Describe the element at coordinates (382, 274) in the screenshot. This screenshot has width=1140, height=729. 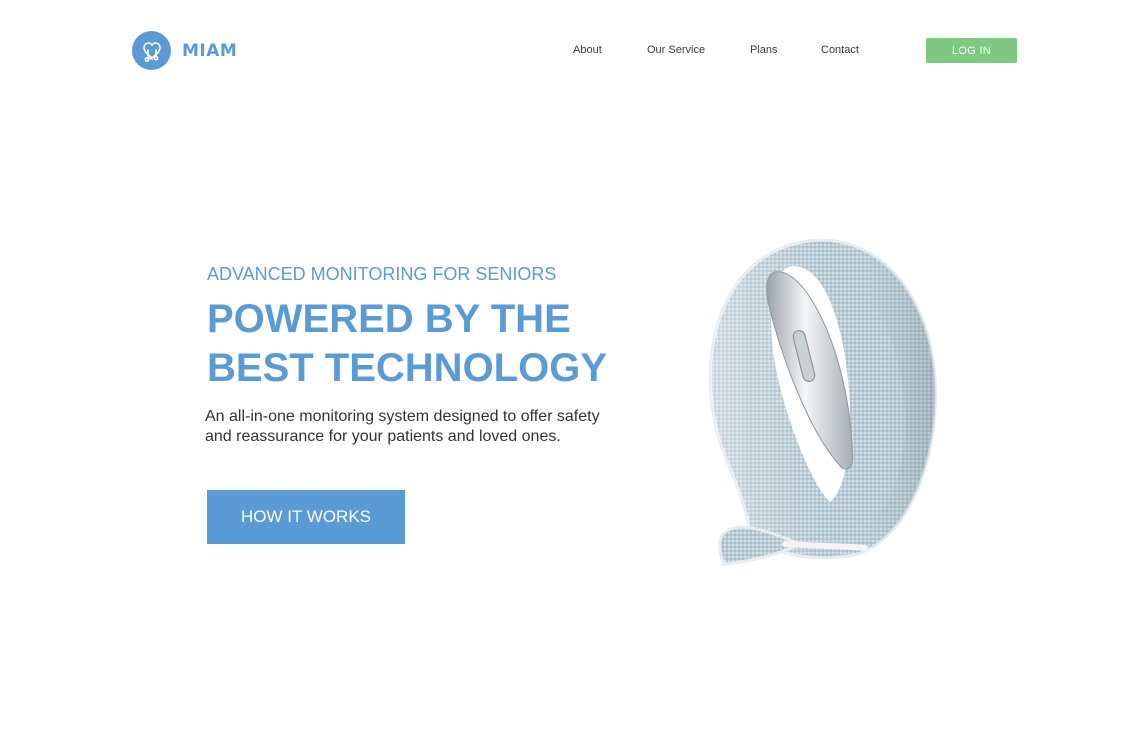
I see `hero-eyebrow: ADVANCED MONITORING FOR SENIORS` at that location.